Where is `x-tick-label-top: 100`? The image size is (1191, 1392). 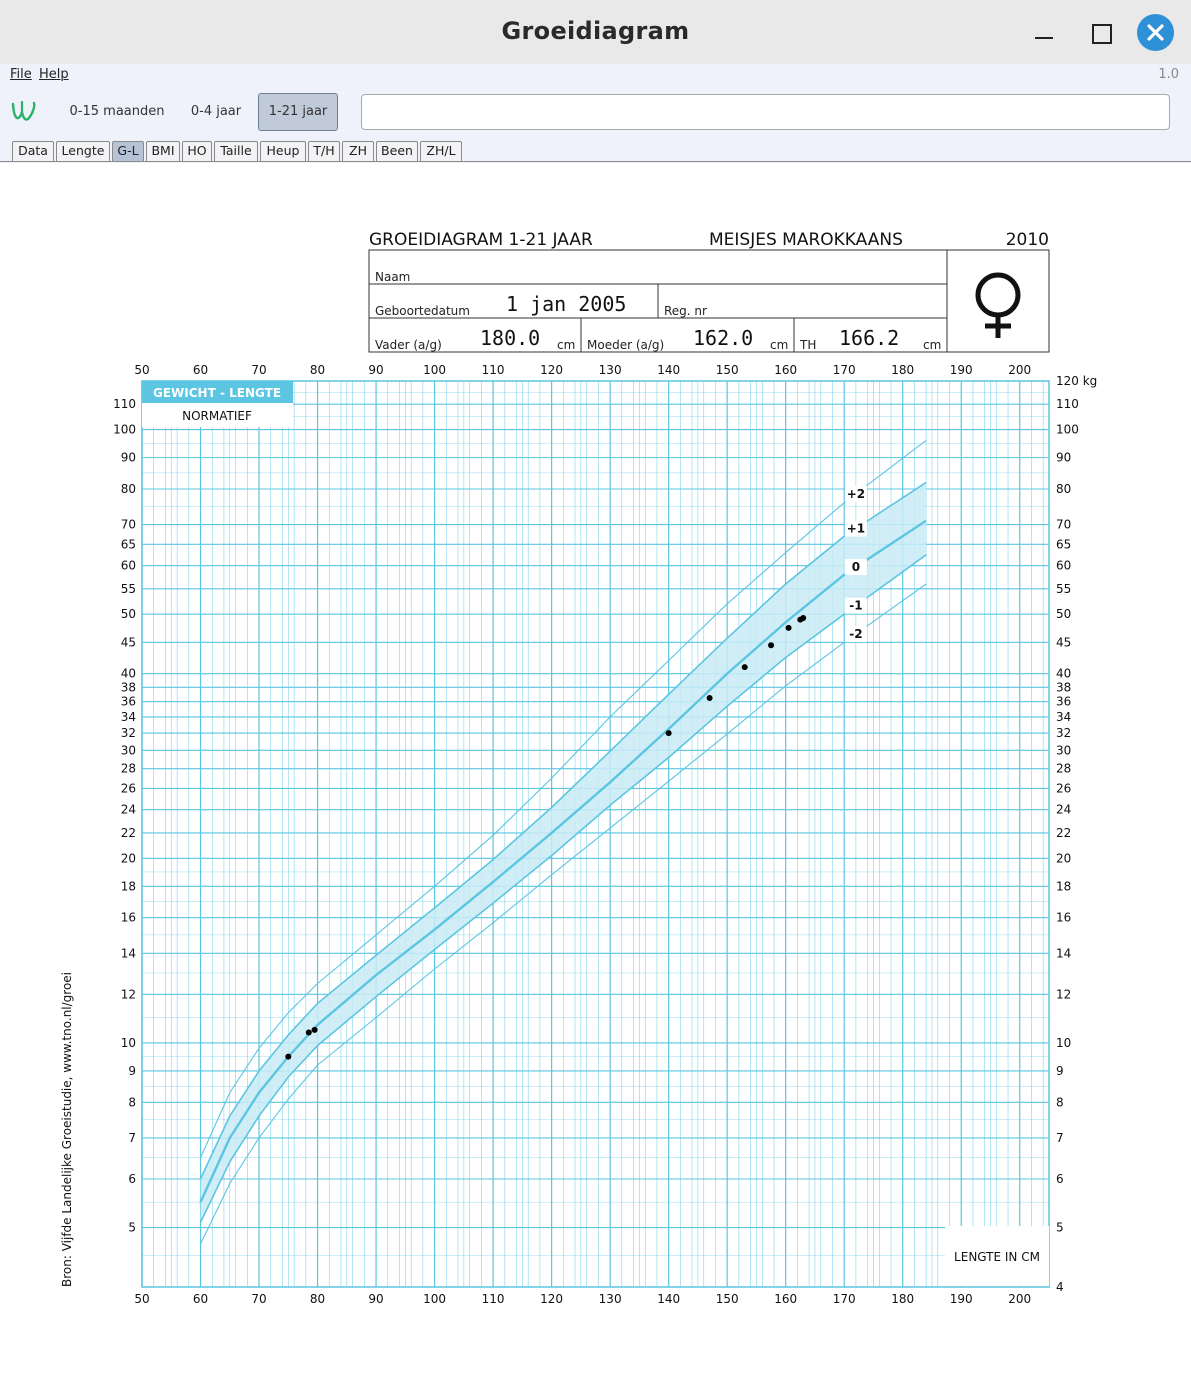
x-tick-label-top: 100 is located at coordinates (434, 370).